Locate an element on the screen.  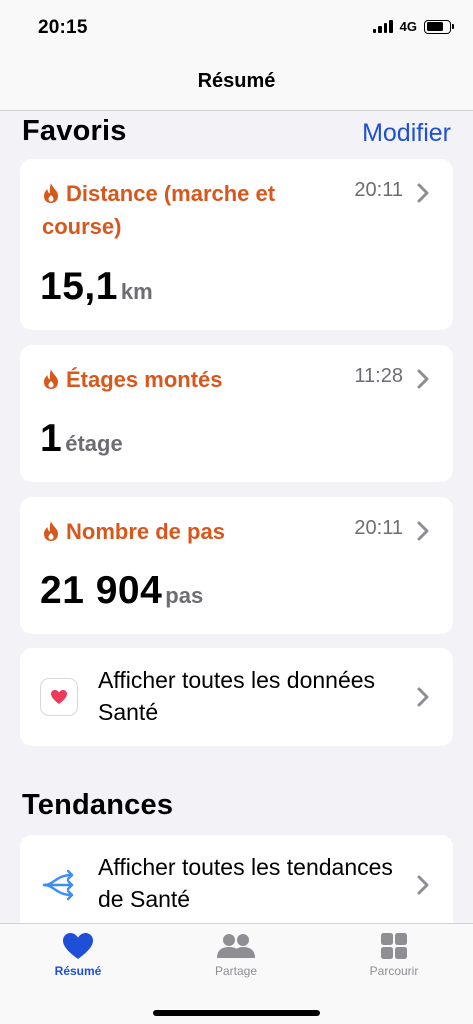
status-indicators: 4G is located at coordinates (413, 26).